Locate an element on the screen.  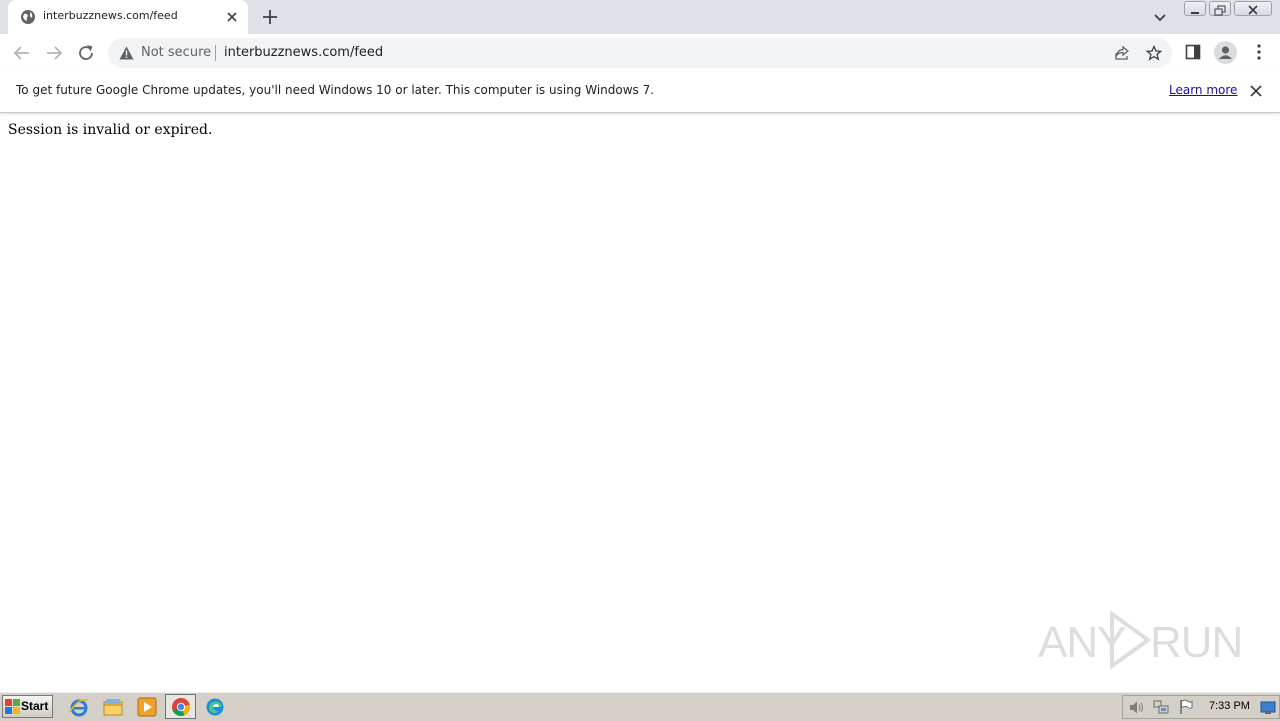
close-tab-icon is located at coordinates (232, 17).